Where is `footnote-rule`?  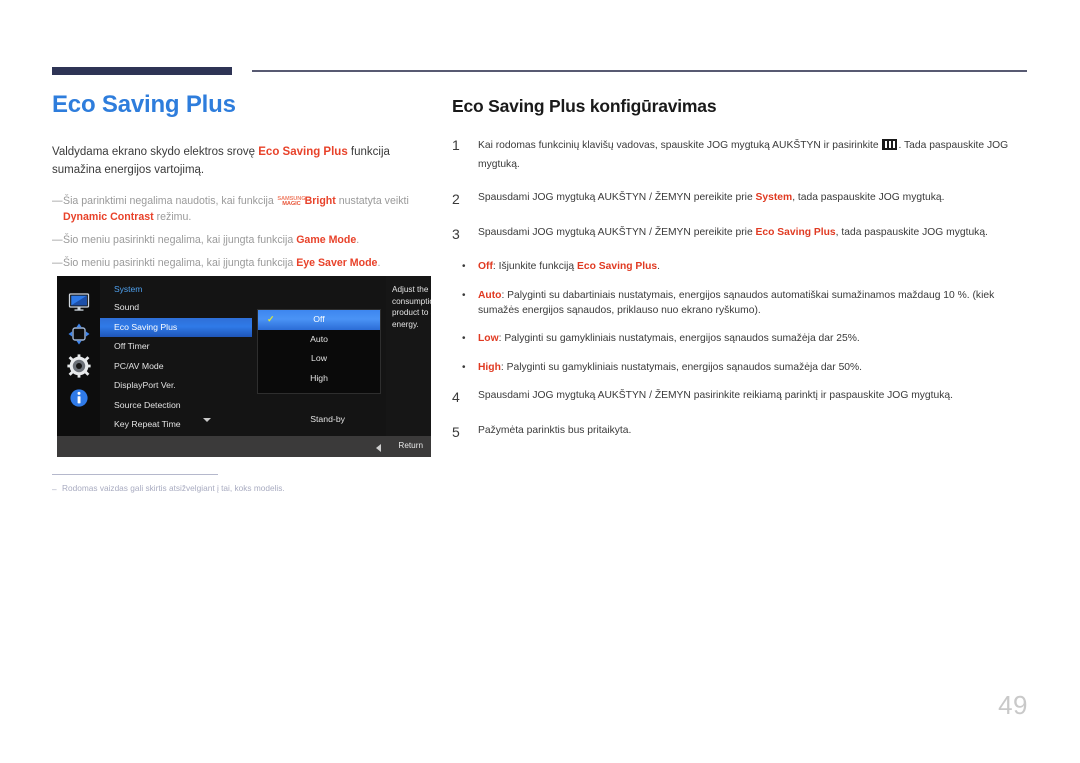 footnote-rule is located at coordinates (135, 474).